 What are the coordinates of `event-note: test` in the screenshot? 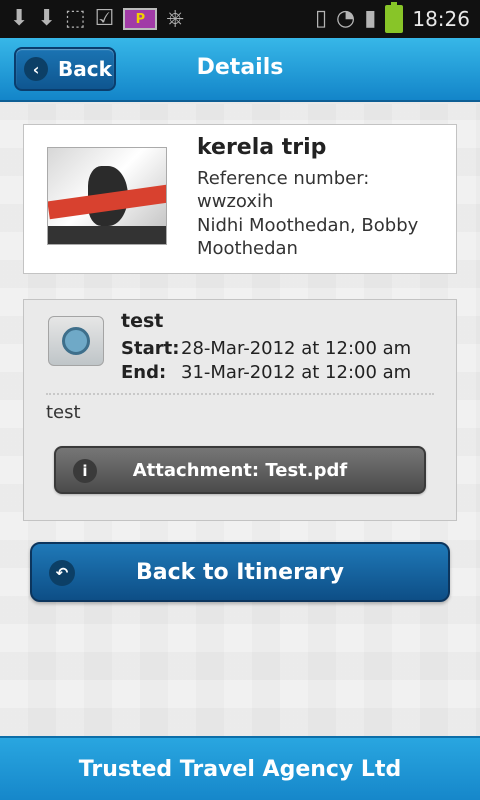 It's located at (63, 412).